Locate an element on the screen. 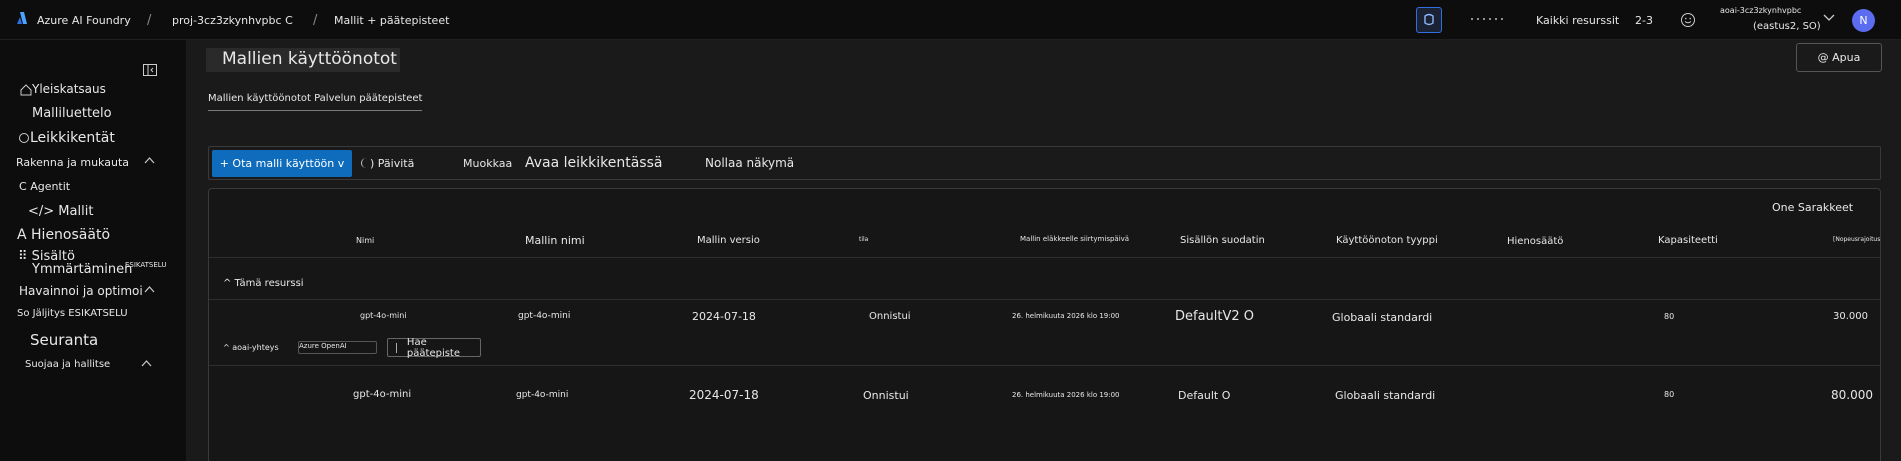 This screenshot has height=461, width=1901. sidebar-item-monitoring: Seuranta is located at coordinates (64, 340).